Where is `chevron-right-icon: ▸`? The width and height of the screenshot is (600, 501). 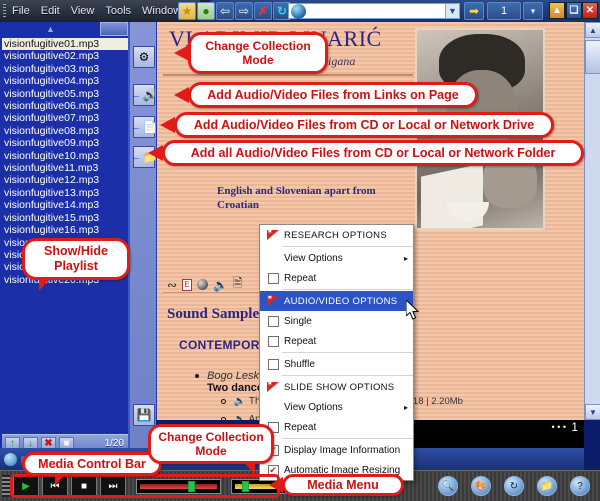
chevron-right-icon: ▸ is located at coordinates (405, 258).